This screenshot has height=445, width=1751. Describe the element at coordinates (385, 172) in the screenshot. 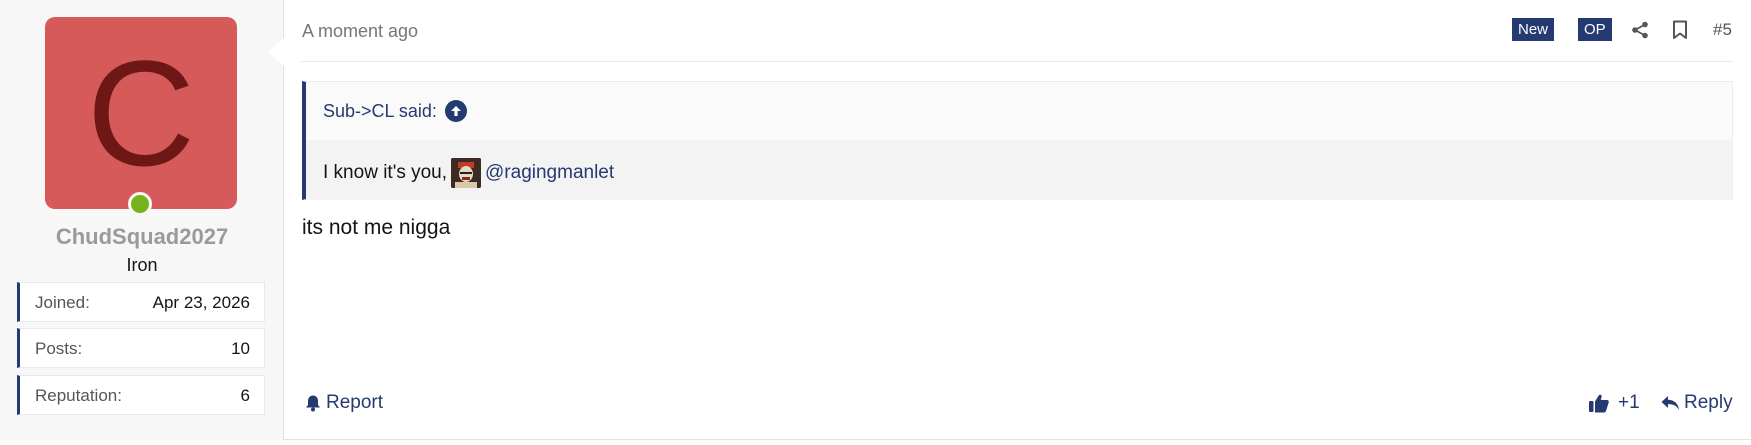

I see `quote-text: I know it's you,` at that location.